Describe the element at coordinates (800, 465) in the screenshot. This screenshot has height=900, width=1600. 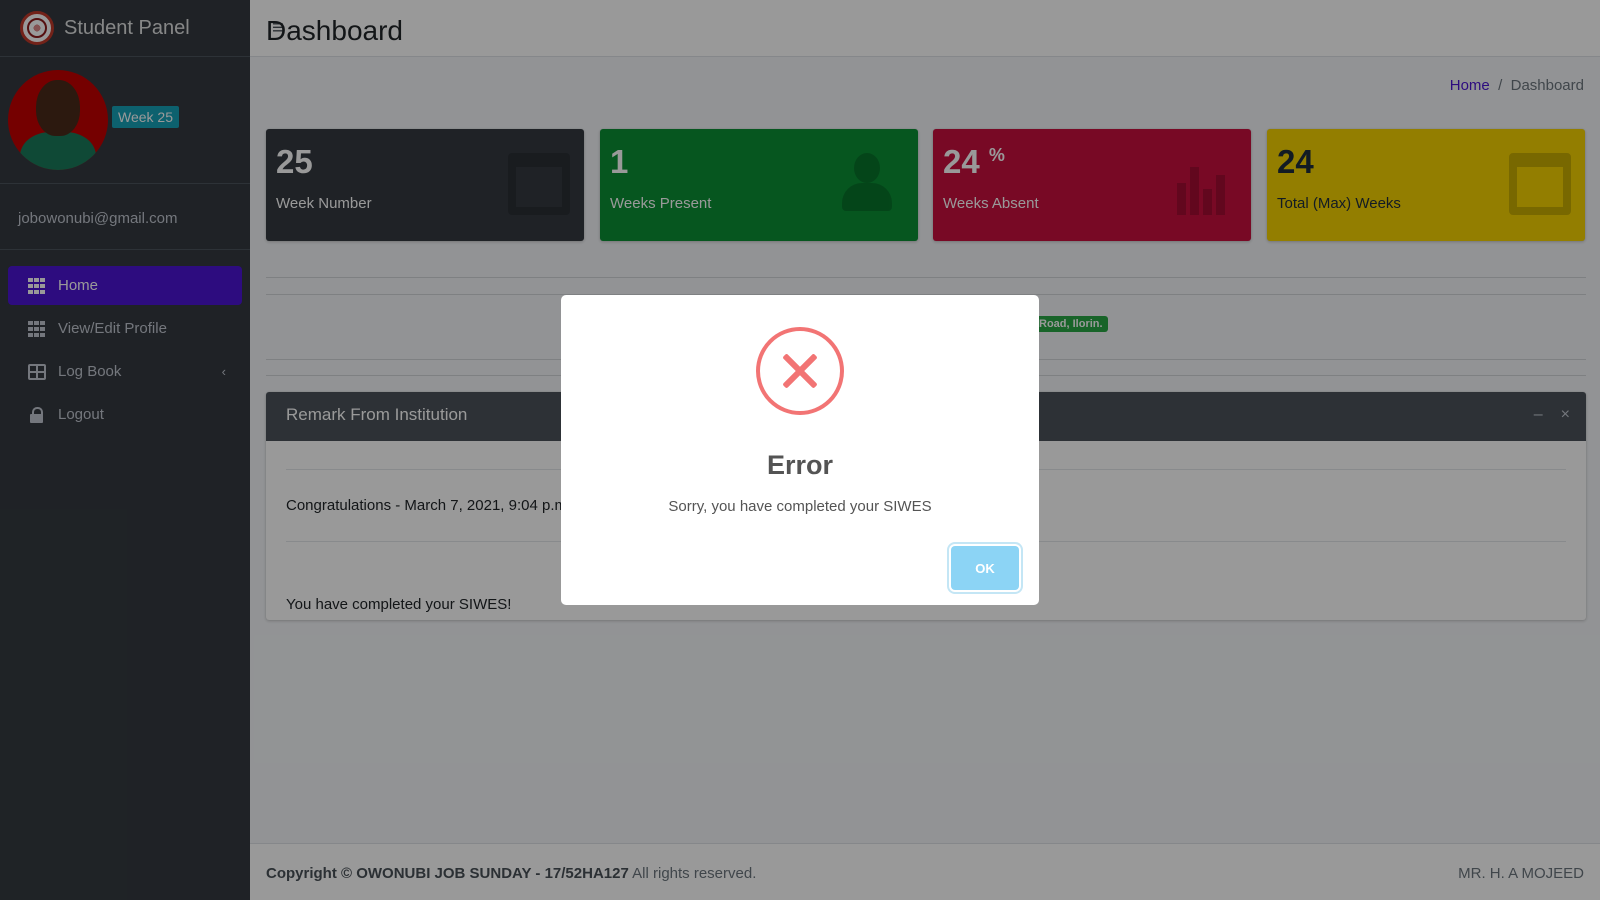
I see `dialog-title: Error` at that location.